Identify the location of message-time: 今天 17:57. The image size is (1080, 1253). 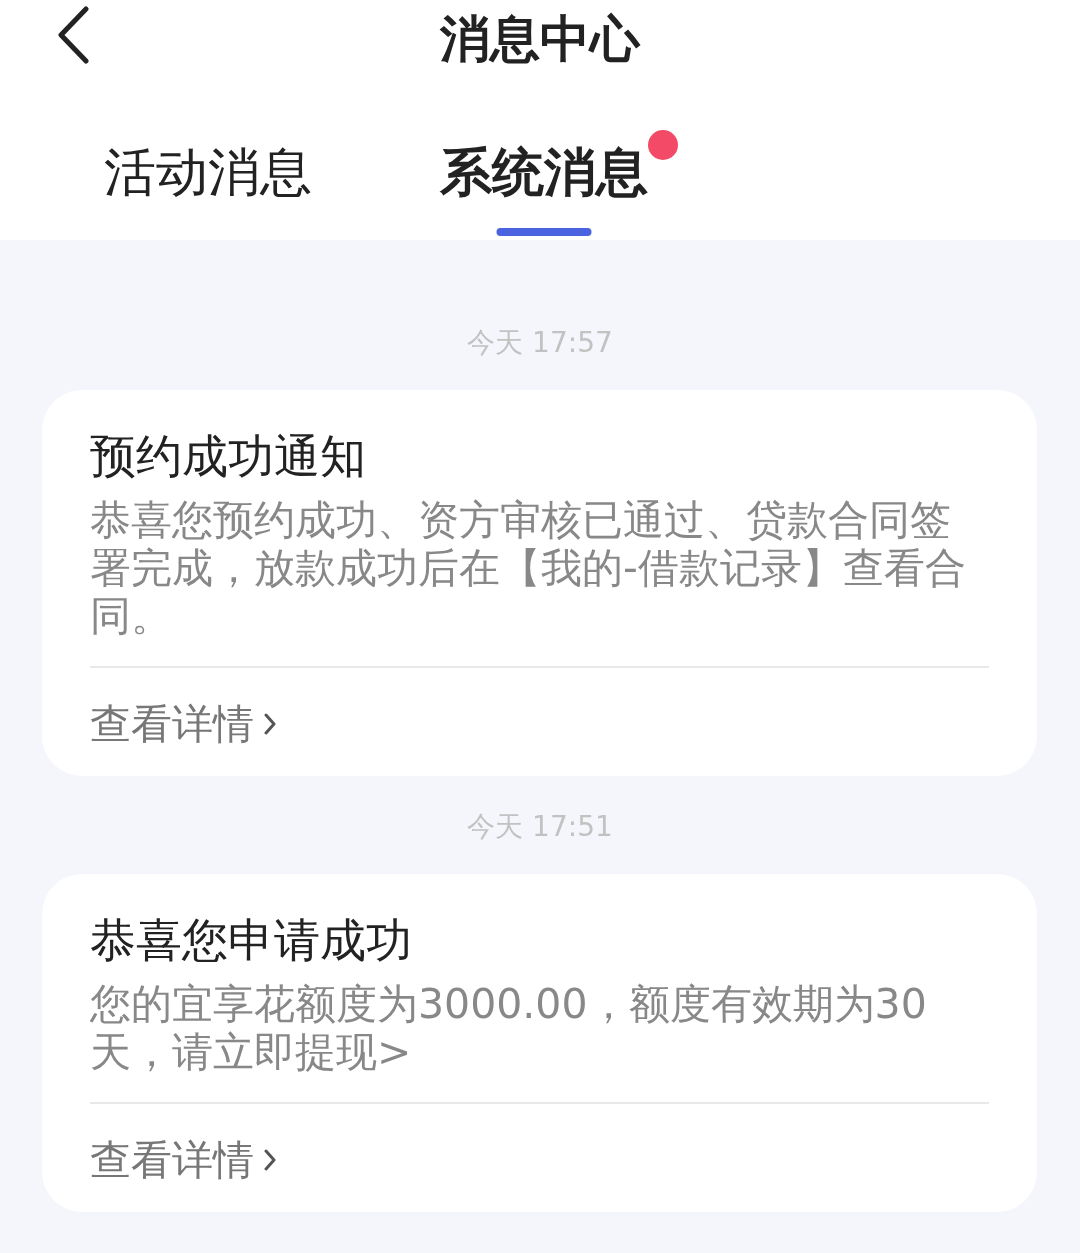
(540, 343).